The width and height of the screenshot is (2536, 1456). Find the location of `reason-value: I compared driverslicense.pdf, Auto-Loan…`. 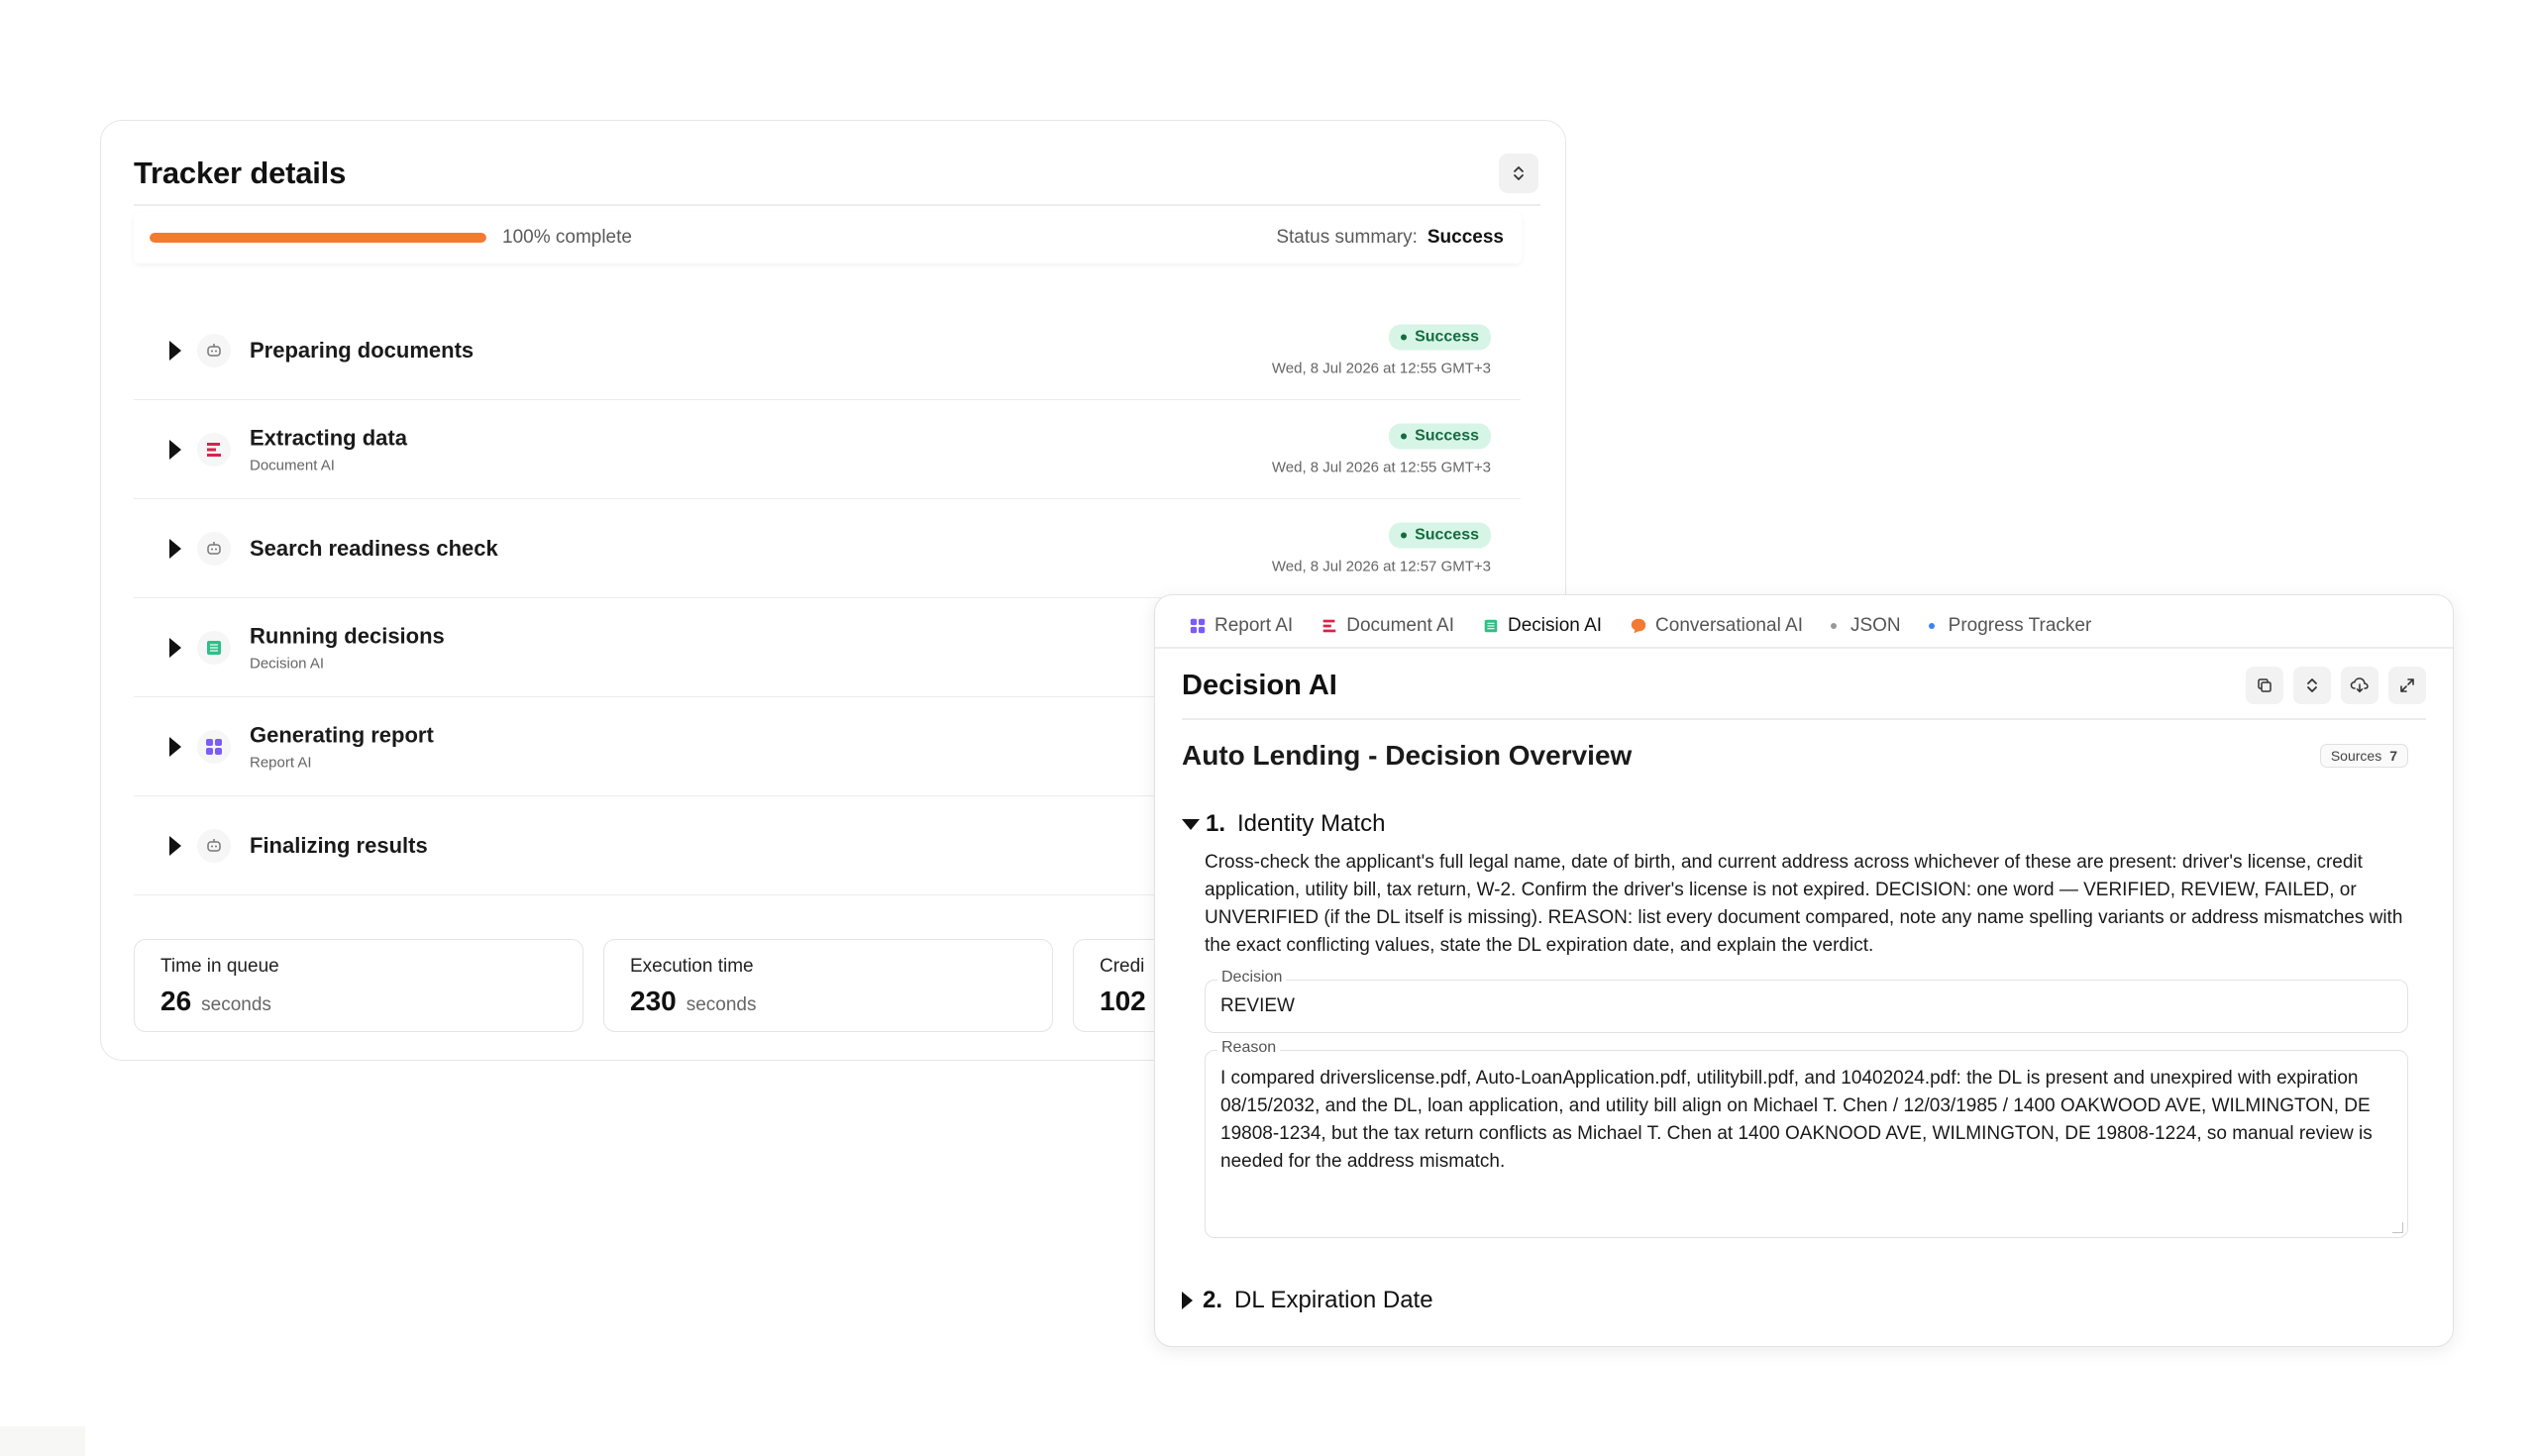

reason-value: I compared driverslicense.pdf, Auto-Loan… is located at coordinates (1796, 1120).